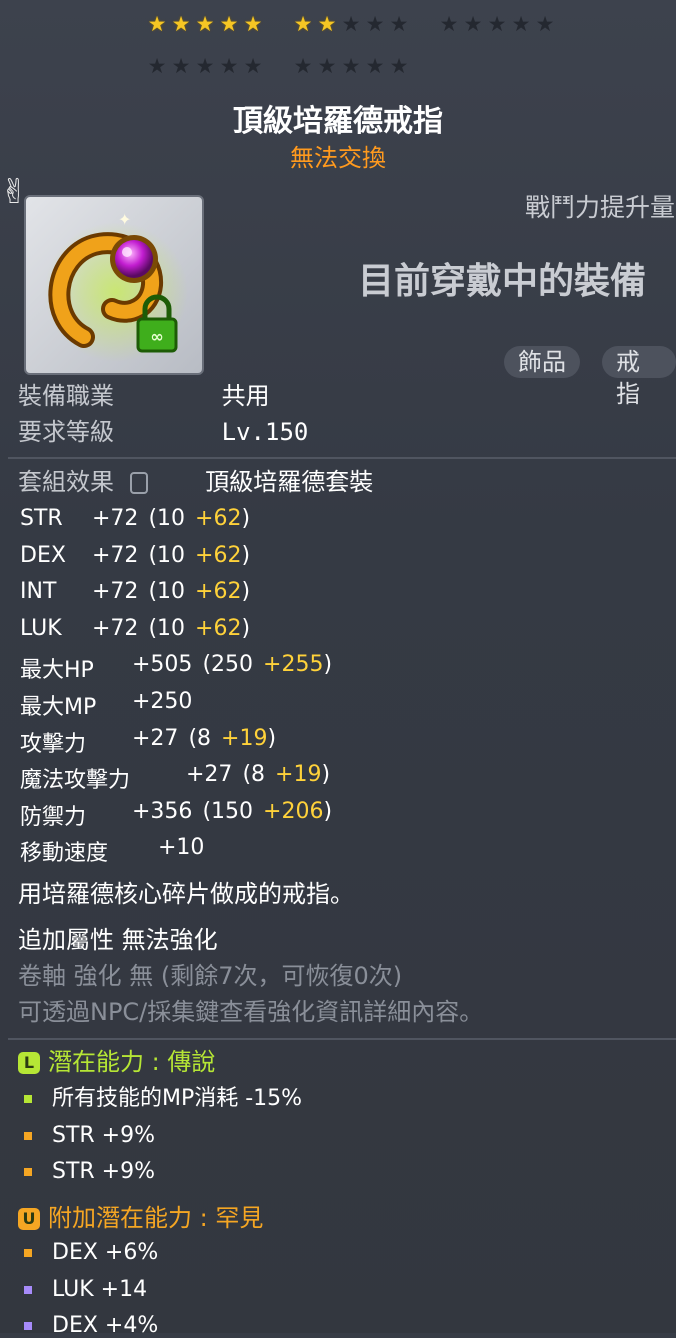  What do you see at coordinates (105, 1325) in the screenshot?
I see `potential-line-text: DEX +4%` at bounding box center [105, 1325].